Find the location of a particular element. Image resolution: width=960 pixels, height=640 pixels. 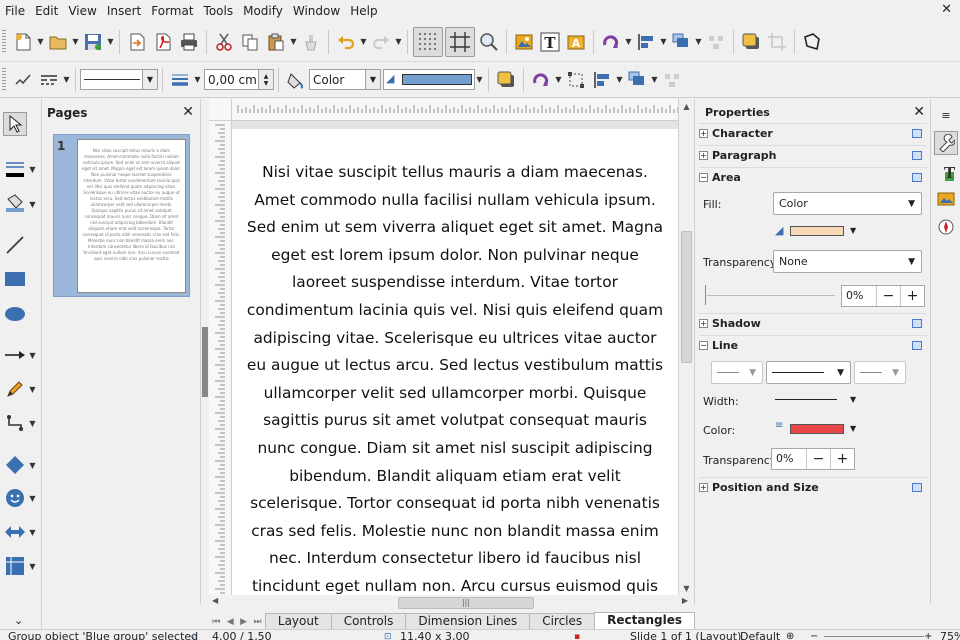

vertical-scroll-thumb is located at coordinates (686, 297).